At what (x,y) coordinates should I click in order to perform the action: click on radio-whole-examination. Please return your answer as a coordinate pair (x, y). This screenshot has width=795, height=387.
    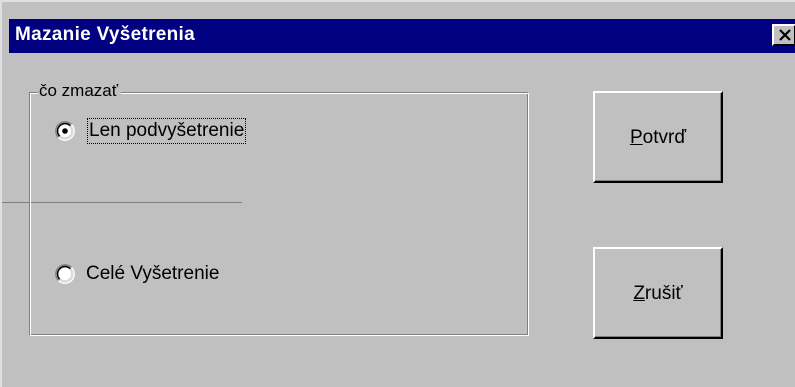
    Looking at the image, I should click on (65, 274).